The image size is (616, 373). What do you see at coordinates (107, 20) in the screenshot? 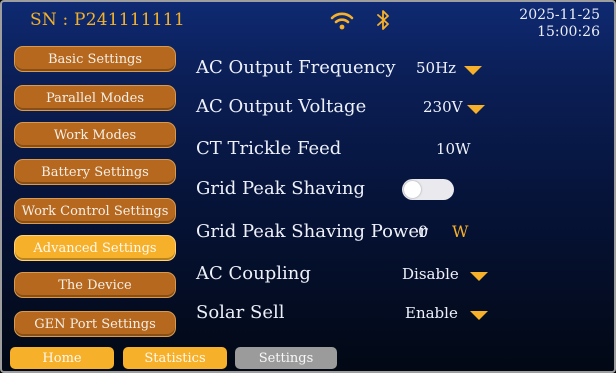
I see `serial-number: SN : P241111111` at bounding box center [107, 20].